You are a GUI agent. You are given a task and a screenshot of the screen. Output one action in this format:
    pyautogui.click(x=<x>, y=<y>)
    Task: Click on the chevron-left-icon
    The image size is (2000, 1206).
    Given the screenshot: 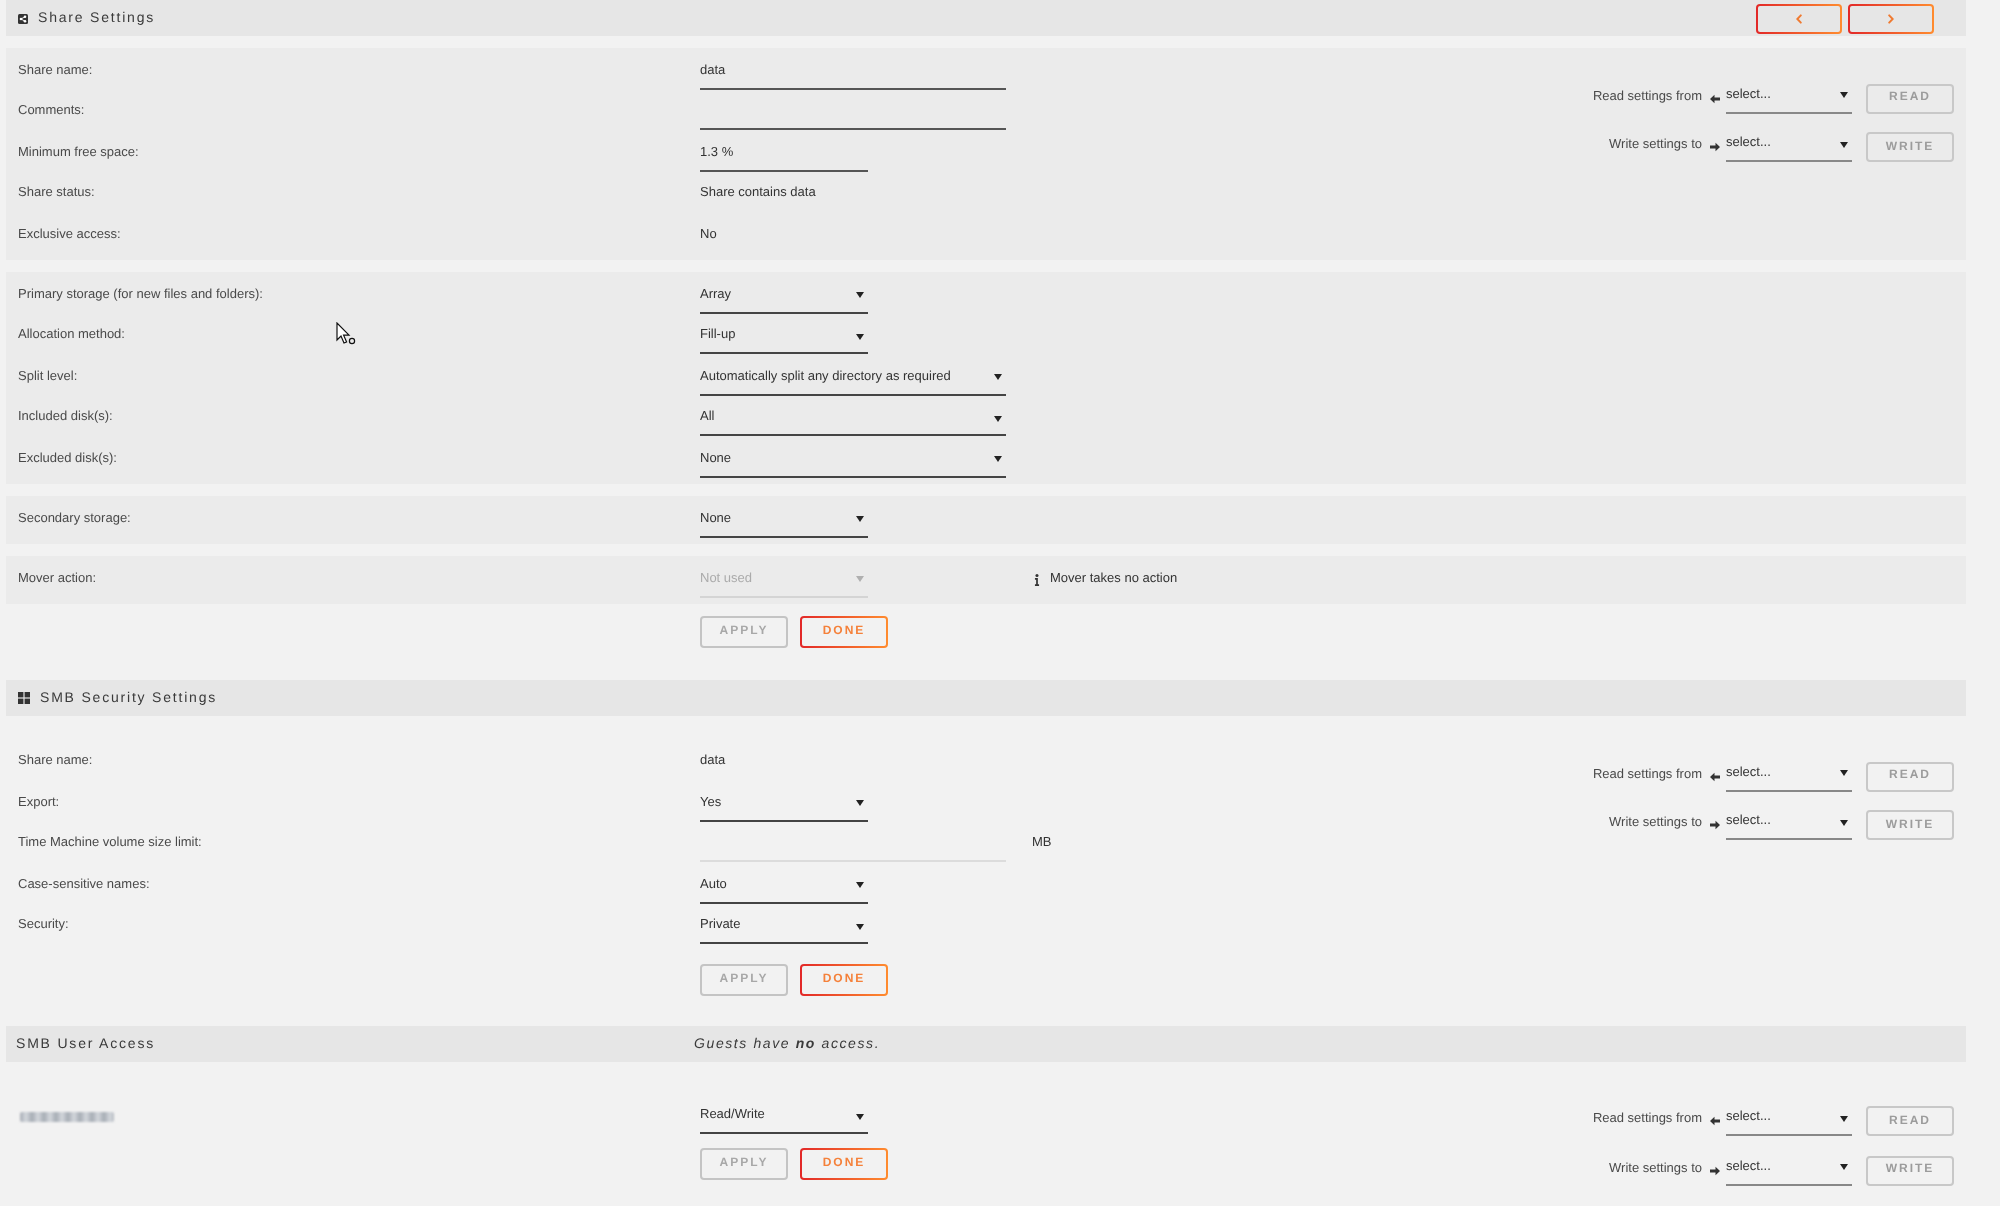 What is the action you would take?
    pyautogui.click(x=1799, y=18)
    